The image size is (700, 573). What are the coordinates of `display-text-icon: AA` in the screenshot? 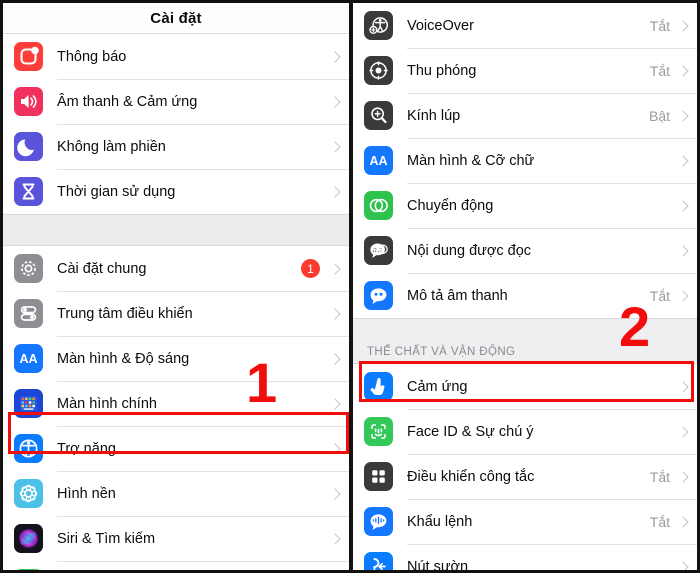 It's located at (378, 160).